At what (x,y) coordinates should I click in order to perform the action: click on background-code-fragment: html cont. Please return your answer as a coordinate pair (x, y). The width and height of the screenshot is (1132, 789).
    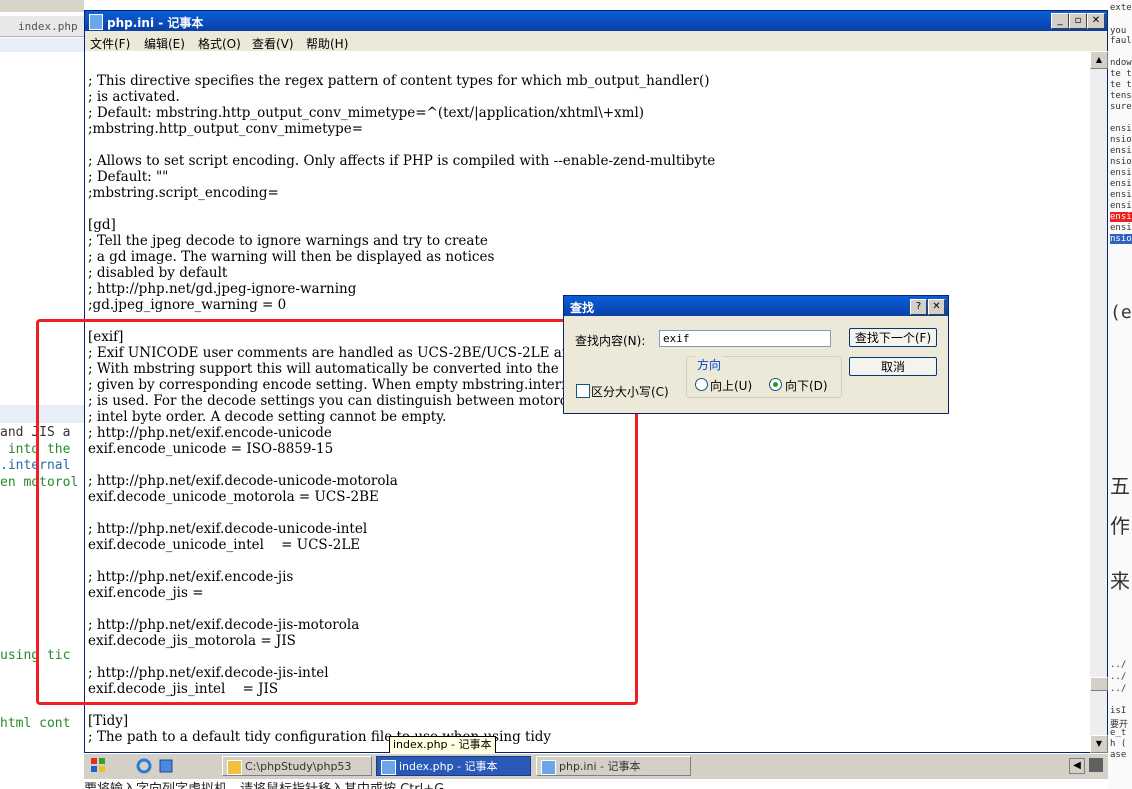
    Looking at the image, I should click on (35, 723).